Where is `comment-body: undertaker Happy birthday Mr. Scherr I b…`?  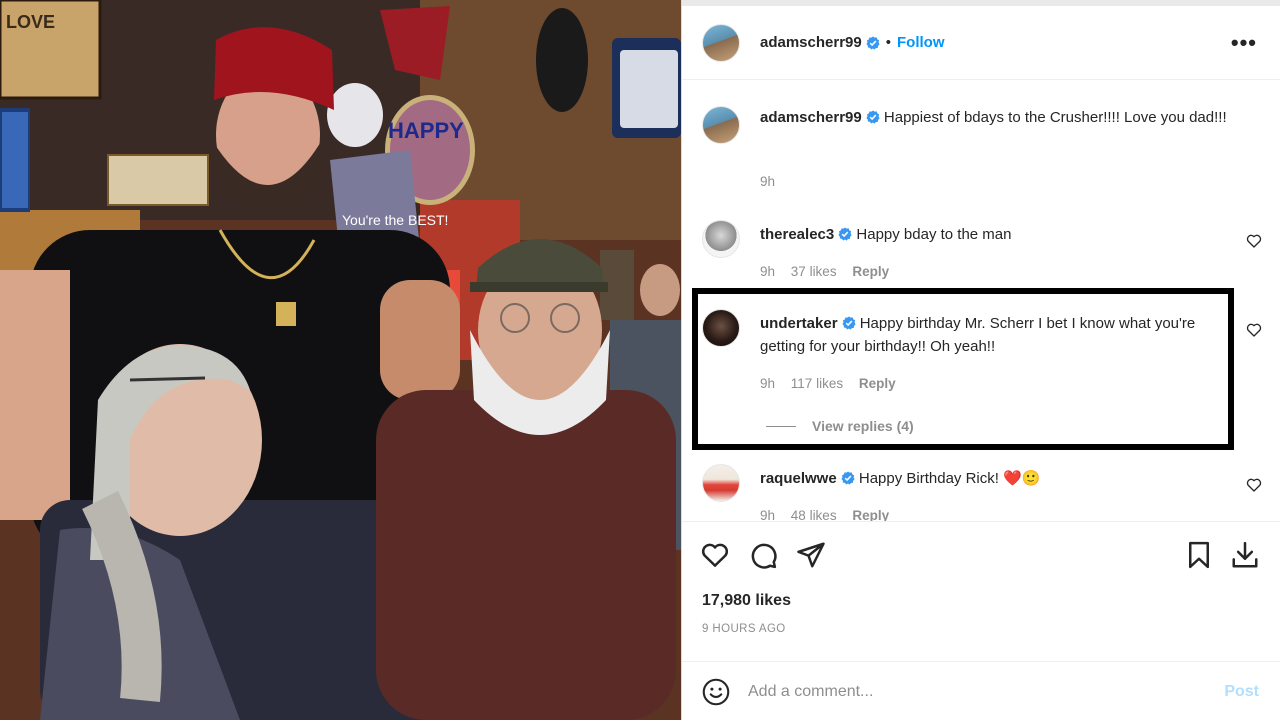
comment-body: undertaker Happy birthday Mr. Scherr I b… is located at coordinates (995, 335).